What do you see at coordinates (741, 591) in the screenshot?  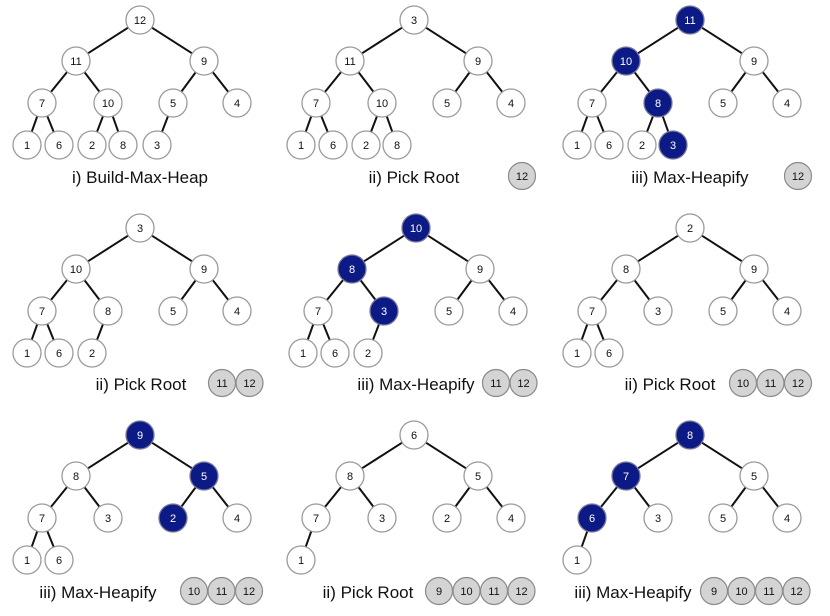 I see `sorted-element: 10` at bounding box center [741, 591].